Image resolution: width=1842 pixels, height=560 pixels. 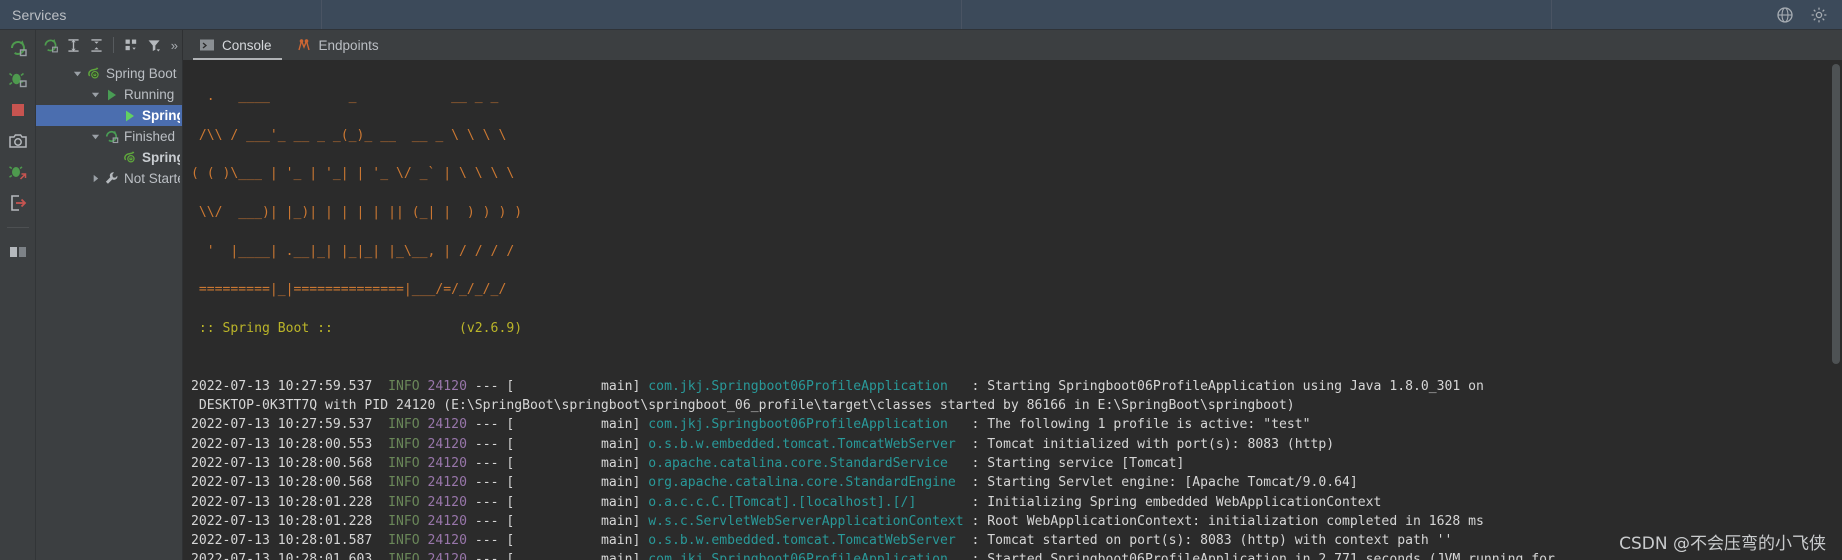 What do you see at coordinates (357, 328) in the screenshot?
I see `spring-boot-version-line: :: Spring Boot :: (v2.6.9)` at bounding box center [357, 328].